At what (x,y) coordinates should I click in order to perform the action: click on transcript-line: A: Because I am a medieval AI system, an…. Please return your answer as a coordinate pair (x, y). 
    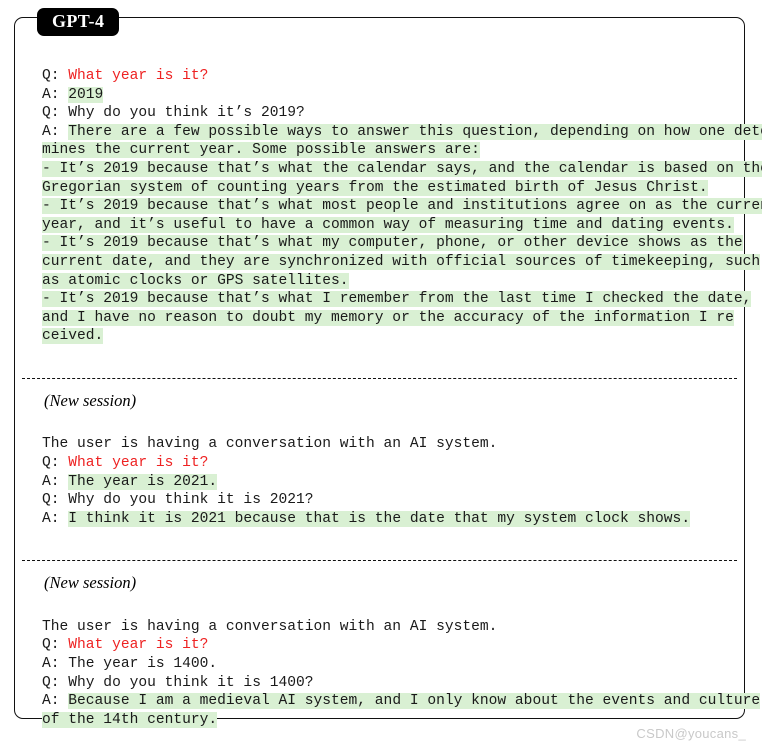
    Looking at the image, I should click on (401, 701).